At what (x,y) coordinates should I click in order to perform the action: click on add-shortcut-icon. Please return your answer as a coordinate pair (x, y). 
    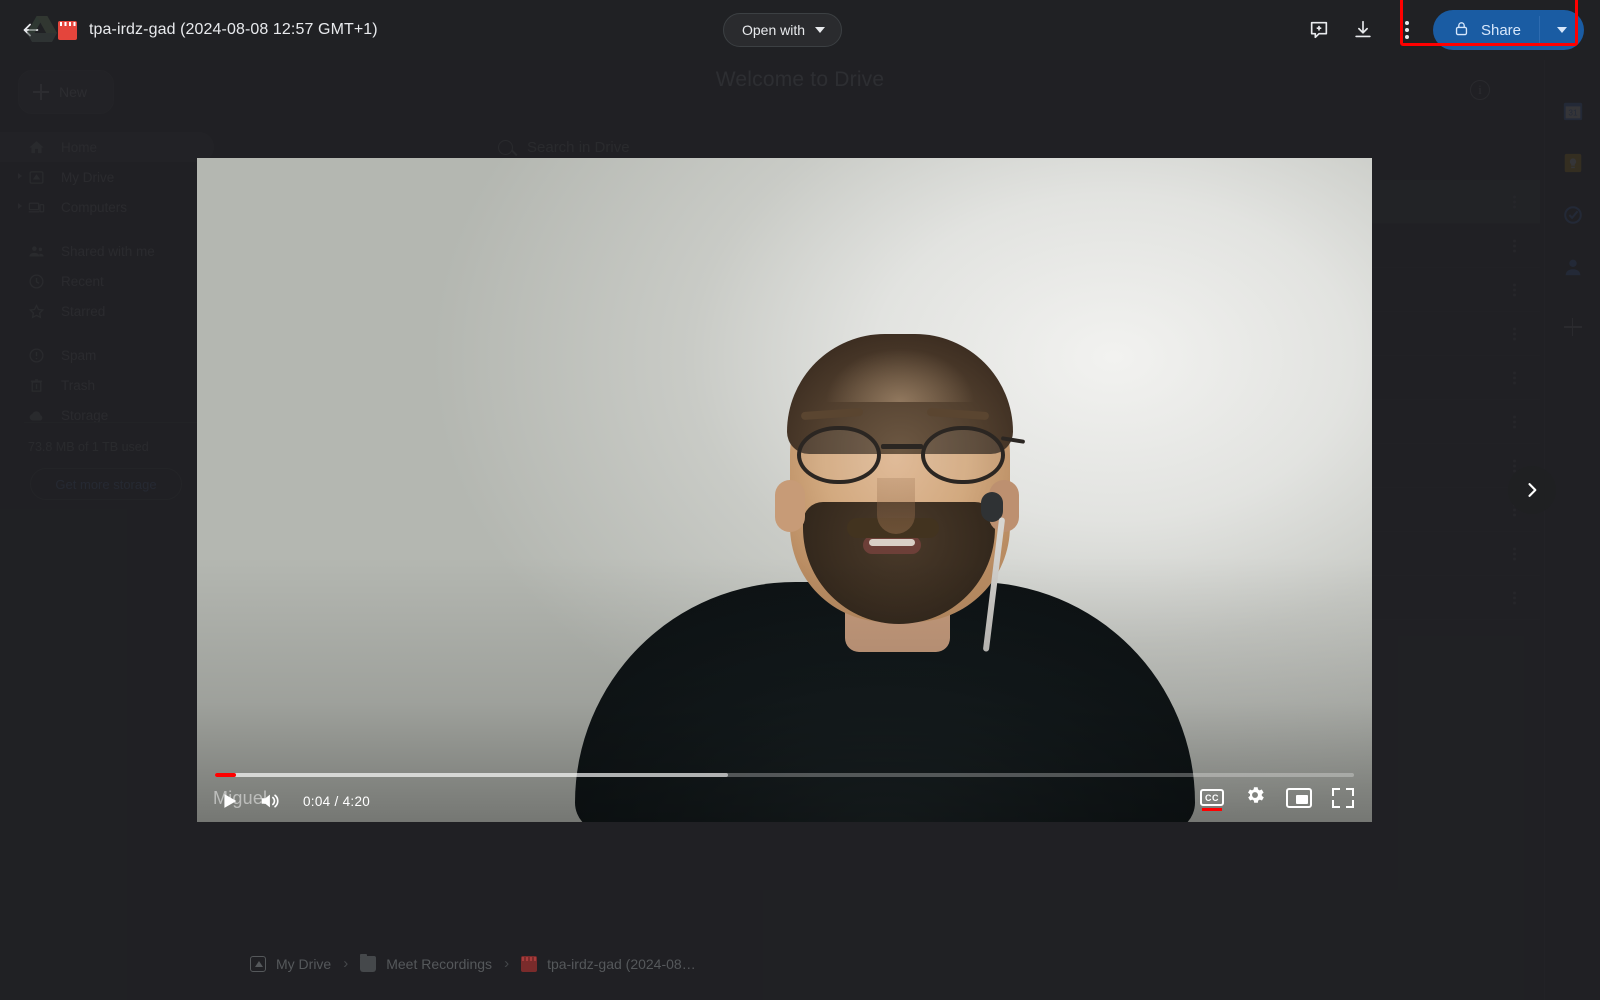
    Looking at the image, I should click on (1572, 327).